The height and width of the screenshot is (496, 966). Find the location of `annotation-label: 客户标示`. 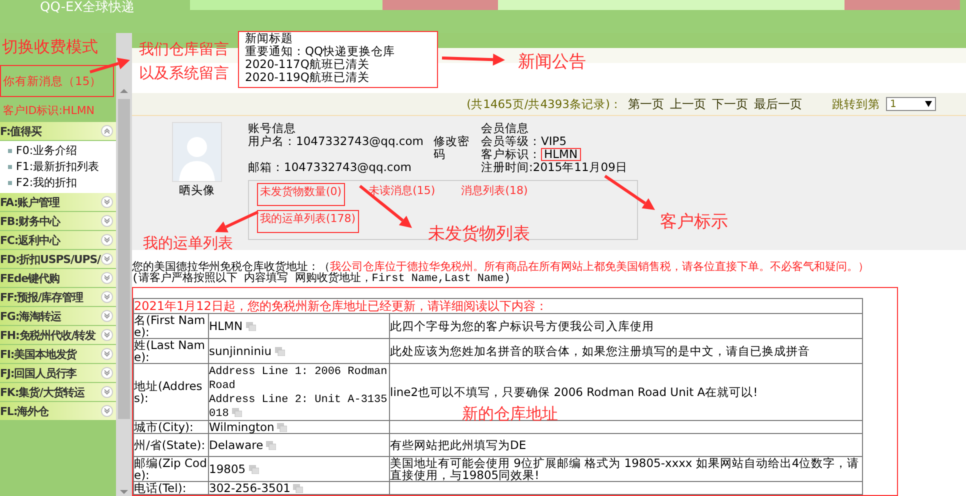

annotation-label: 客户标示 is located at coordinates (694, 222).